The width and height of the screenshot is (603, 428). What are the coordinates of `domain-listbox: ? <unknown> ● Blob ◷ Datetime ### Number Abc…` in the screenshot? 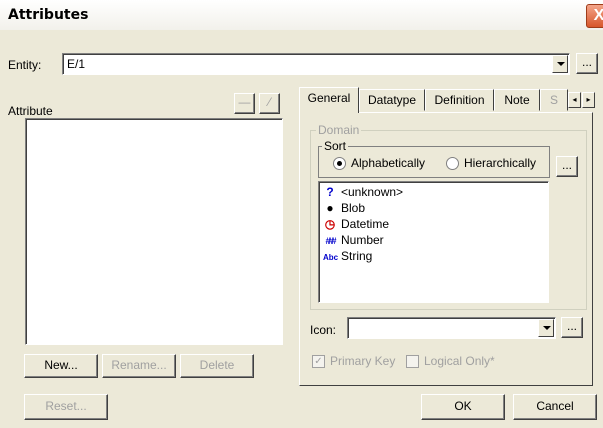 It's located at (433, 242).